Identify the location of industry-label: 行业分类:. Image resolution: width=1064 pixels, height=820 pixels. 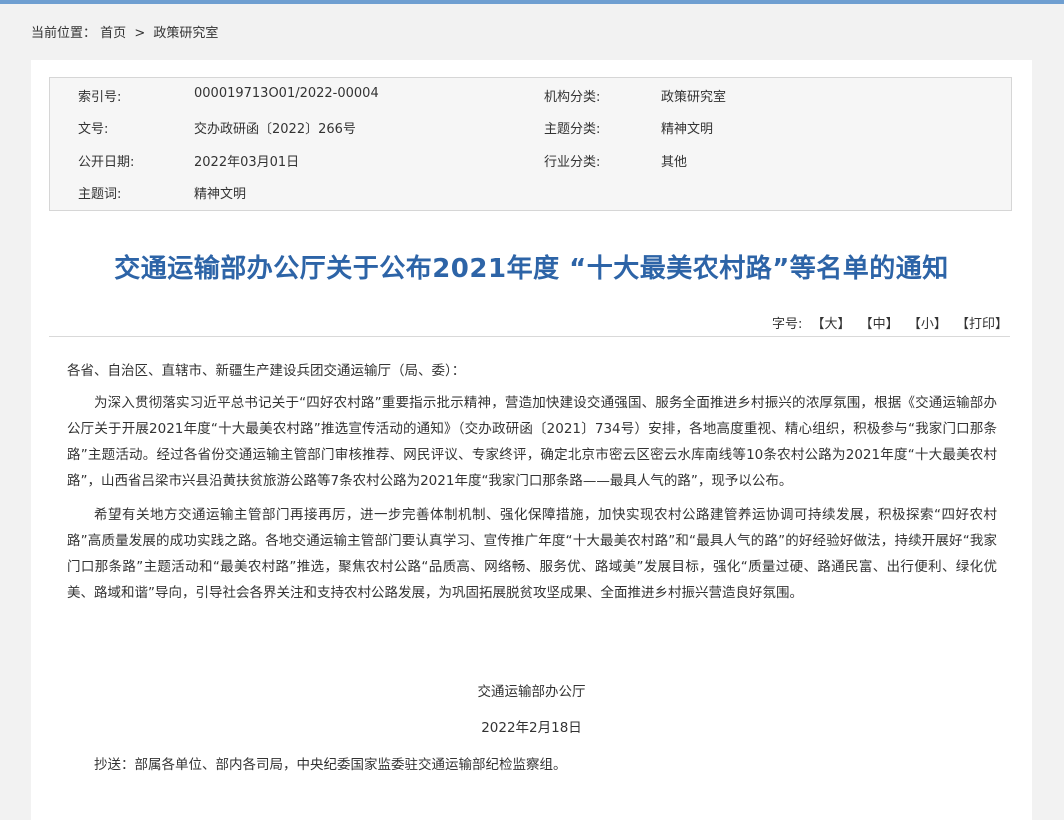
(572, 162).